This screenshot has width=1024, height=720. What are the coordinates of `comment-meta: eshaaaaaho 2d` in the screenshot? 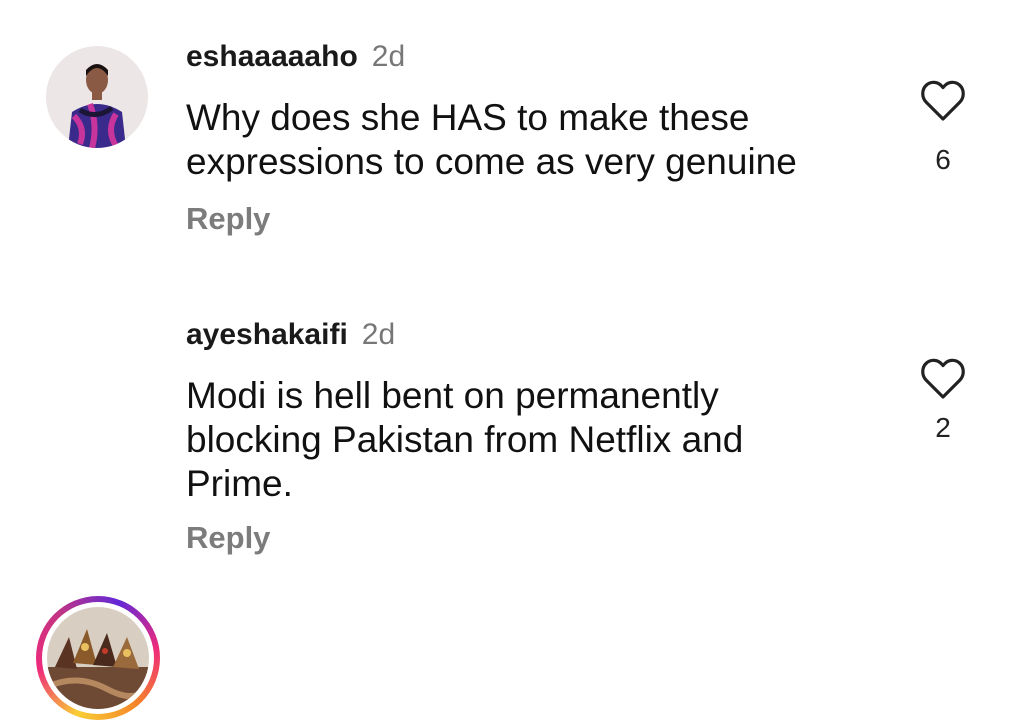 It's located at (295, 57).